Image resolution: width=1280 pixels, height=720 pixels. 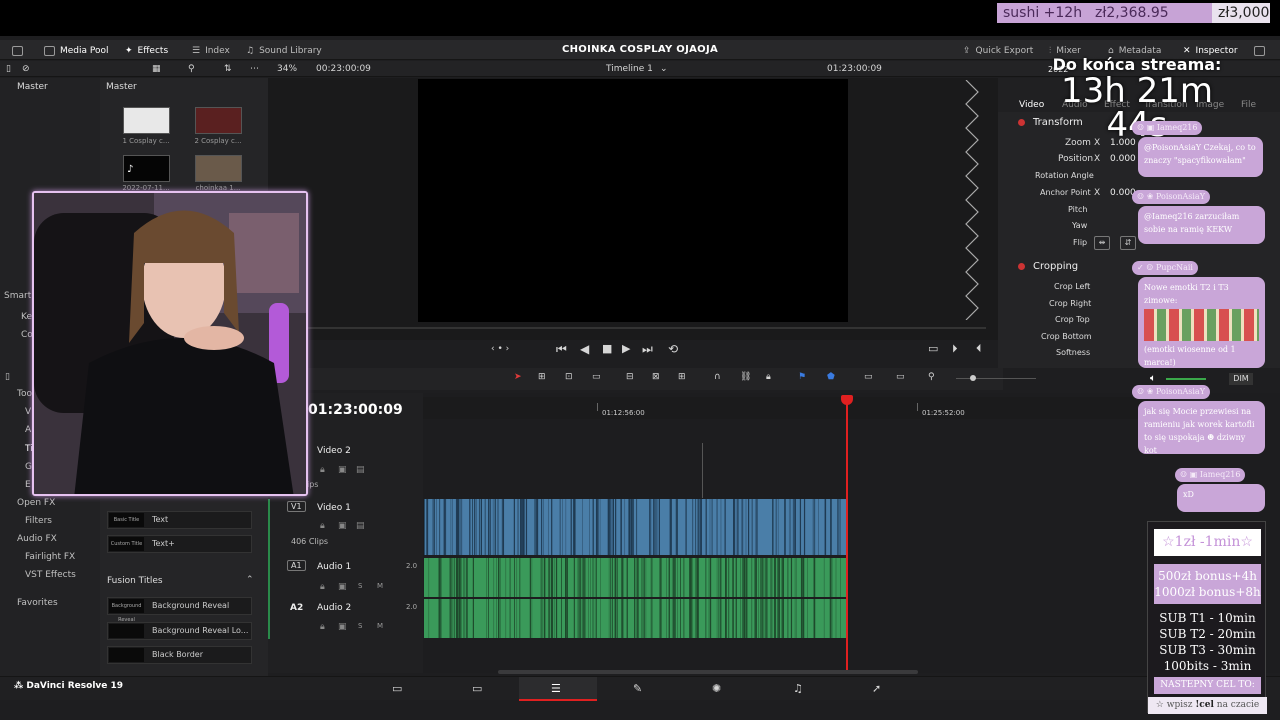 What do you see at coordinates (627, 328) in the screenshot?
I see `scrubber-bar` at bounding box center [627, 328].